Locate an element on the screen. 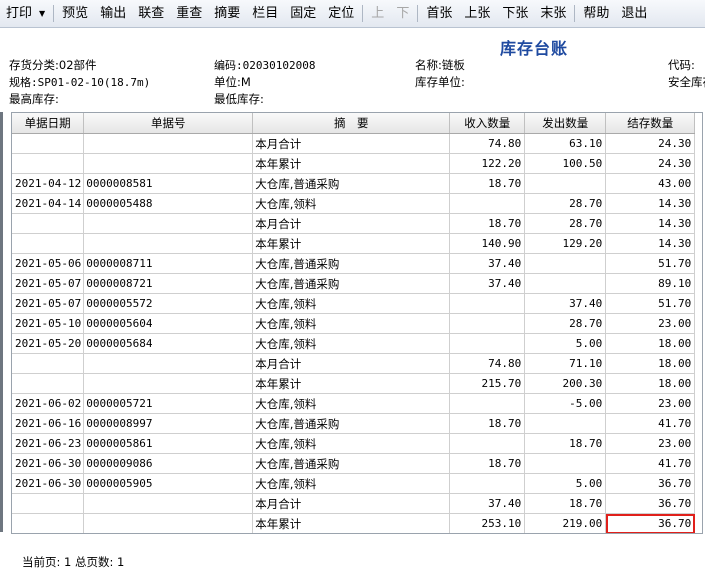 This screenshot has height=574, width=705. table-cell: 100.50 is located at coordinates (565, 163).